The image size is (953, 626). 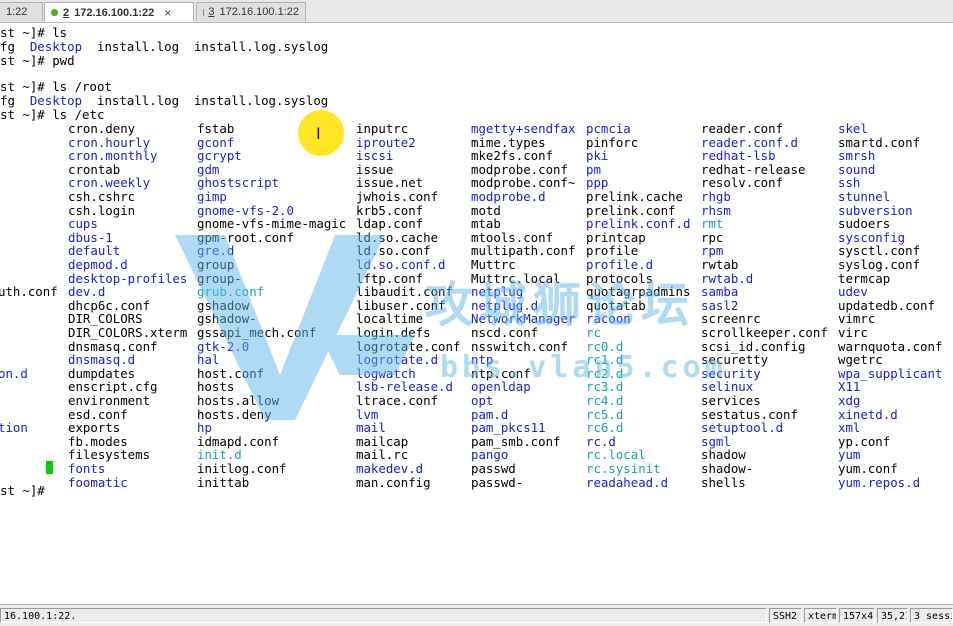 What do you see at coordinates (86, 469) in the screenshot?
I see `listing-entry: fonts` at bounding box center [86, 469].